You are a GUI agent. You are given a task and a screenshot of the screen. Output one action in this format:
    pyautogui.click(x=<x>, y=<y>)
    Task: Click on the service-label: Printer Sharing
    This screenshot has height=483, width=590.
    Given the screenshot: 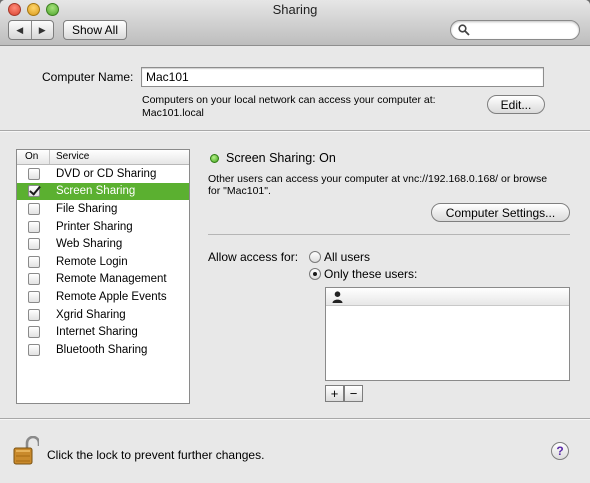 What is the action you would take?
    pyautogui.click(x=94, y=226)
    